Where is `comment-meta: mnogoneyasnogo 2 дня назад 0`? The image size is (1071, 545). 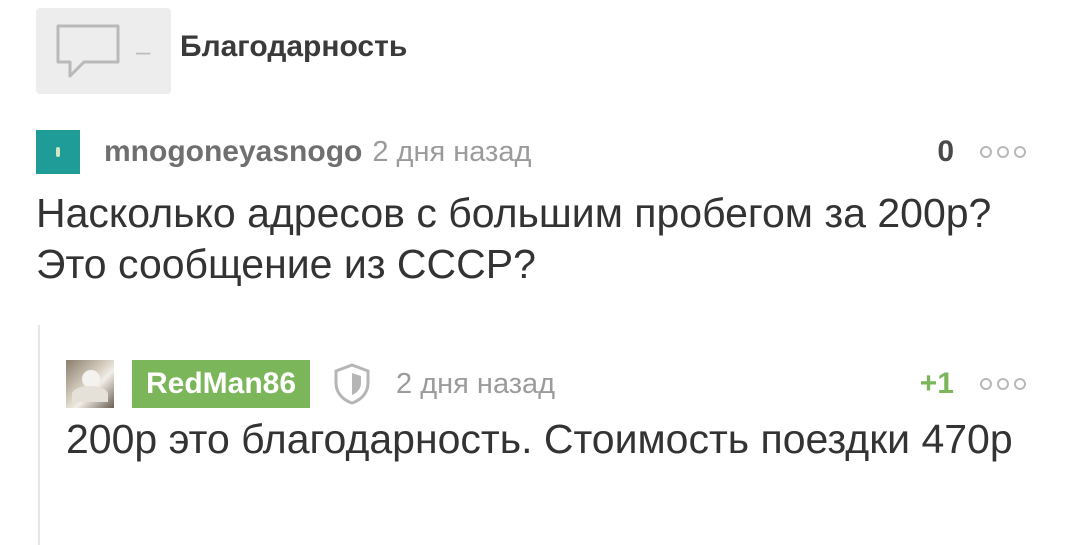 comment-meta: mnogoneyasnogo 2 дня назад 0 is located at coordinates (531, 152).